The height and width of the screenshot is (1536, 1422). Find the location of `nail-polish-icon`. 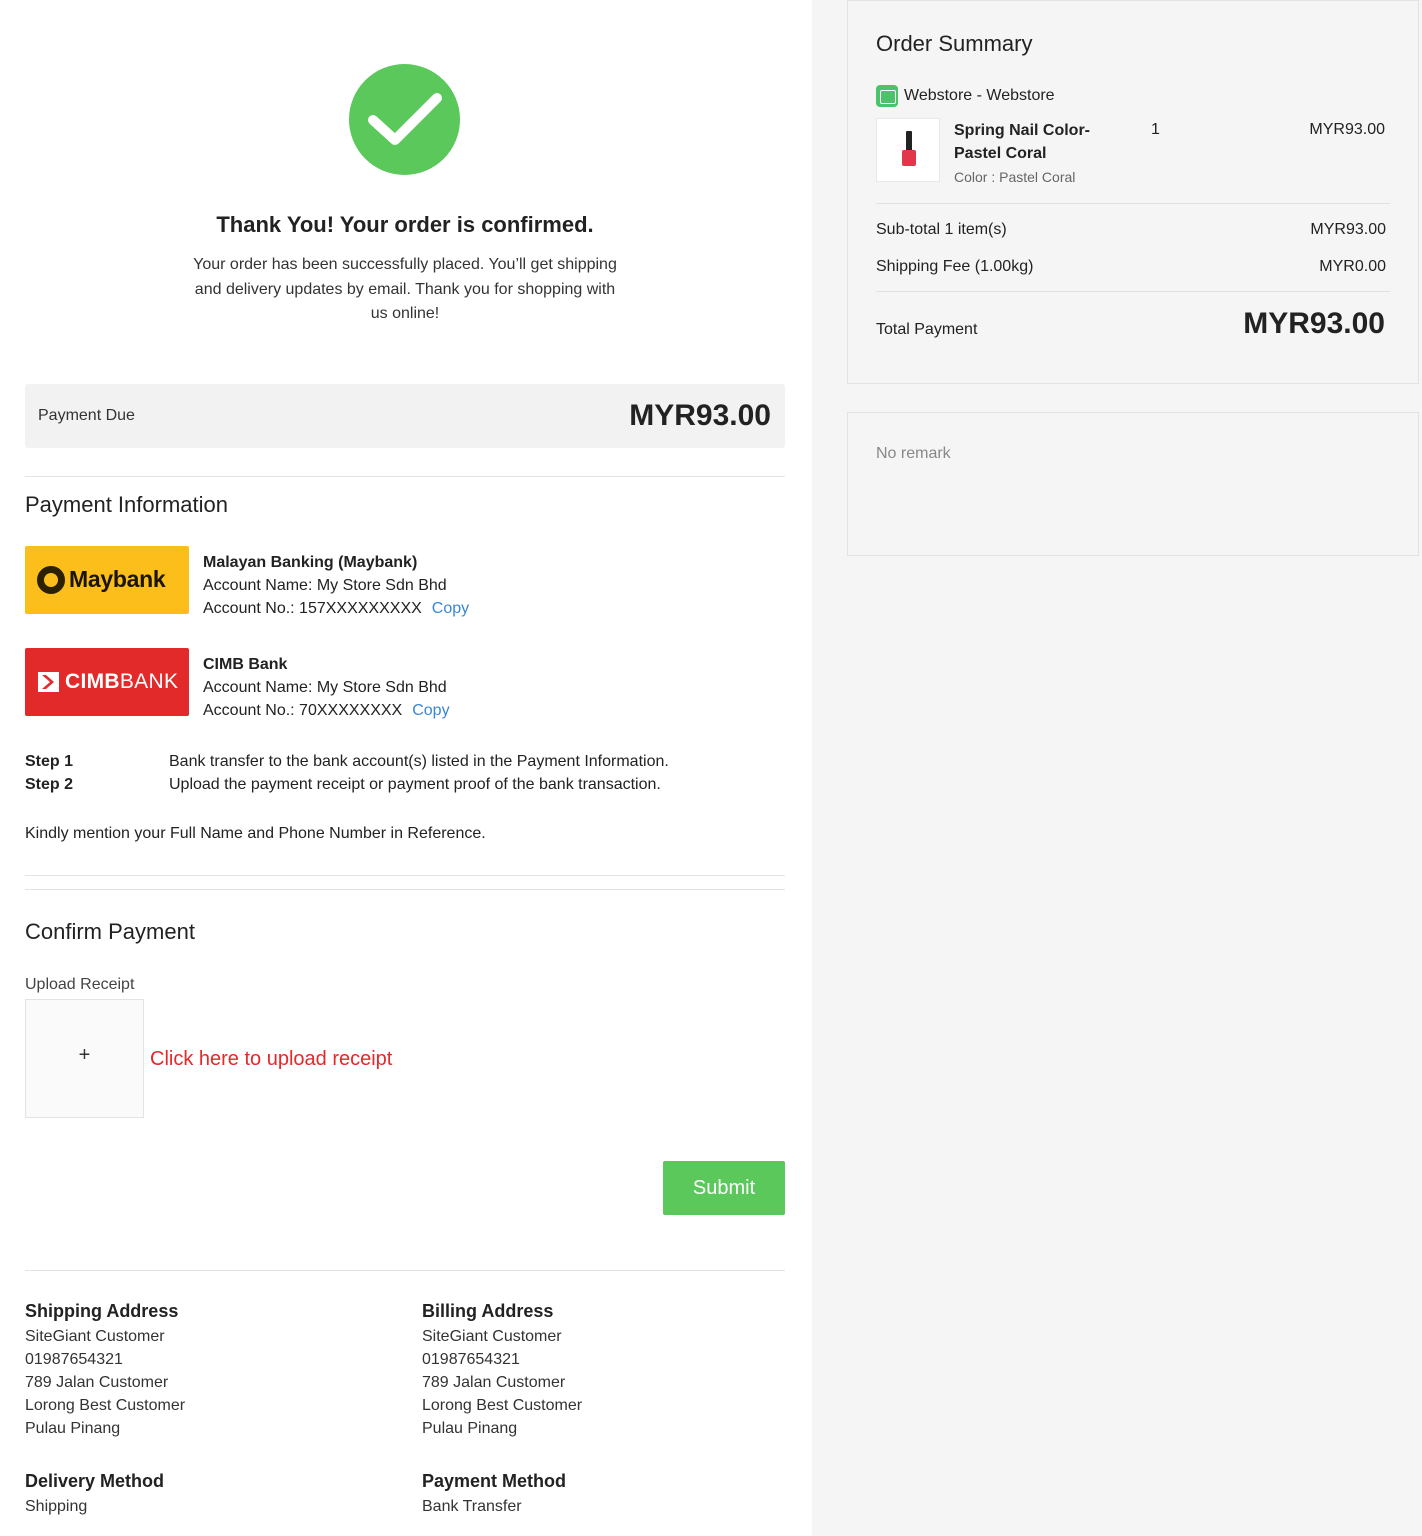

nail-polish-icon is located at coordinates (909, 141).